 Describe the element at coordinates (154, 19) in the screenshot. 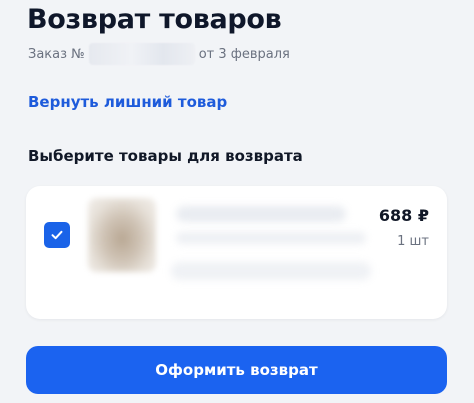

I see `page-title: Возврат товаров` at that location.